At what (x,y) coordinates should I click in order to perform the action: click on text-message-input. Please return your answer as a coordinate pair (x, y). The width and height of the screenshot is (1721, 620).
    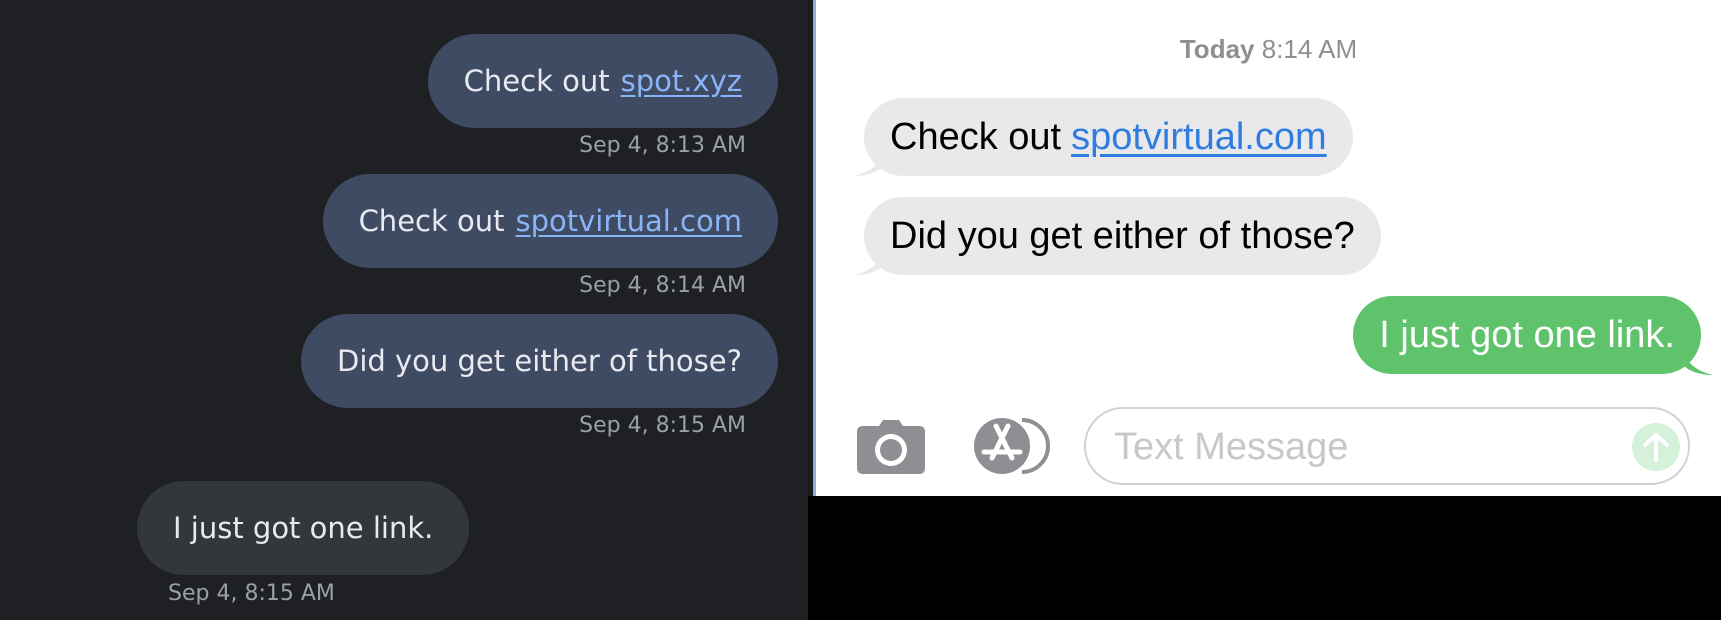
    Looking at the image, I should click on (1354, 447).